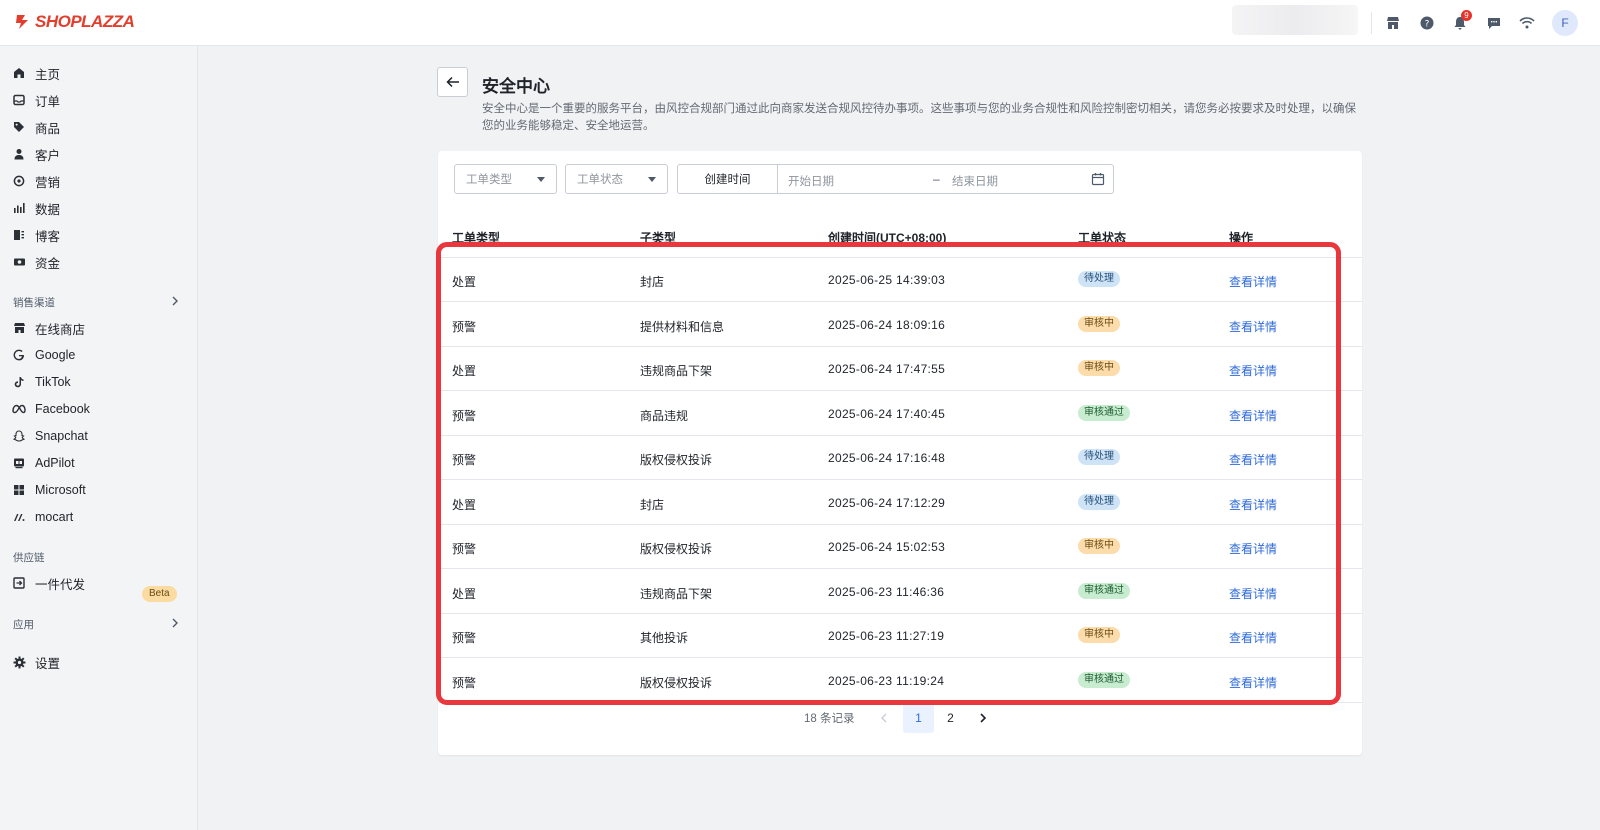 Image resolution: width=1600 pixels, height=830 pixels. I want to click on help-icon: ?, so click(1427, 23).